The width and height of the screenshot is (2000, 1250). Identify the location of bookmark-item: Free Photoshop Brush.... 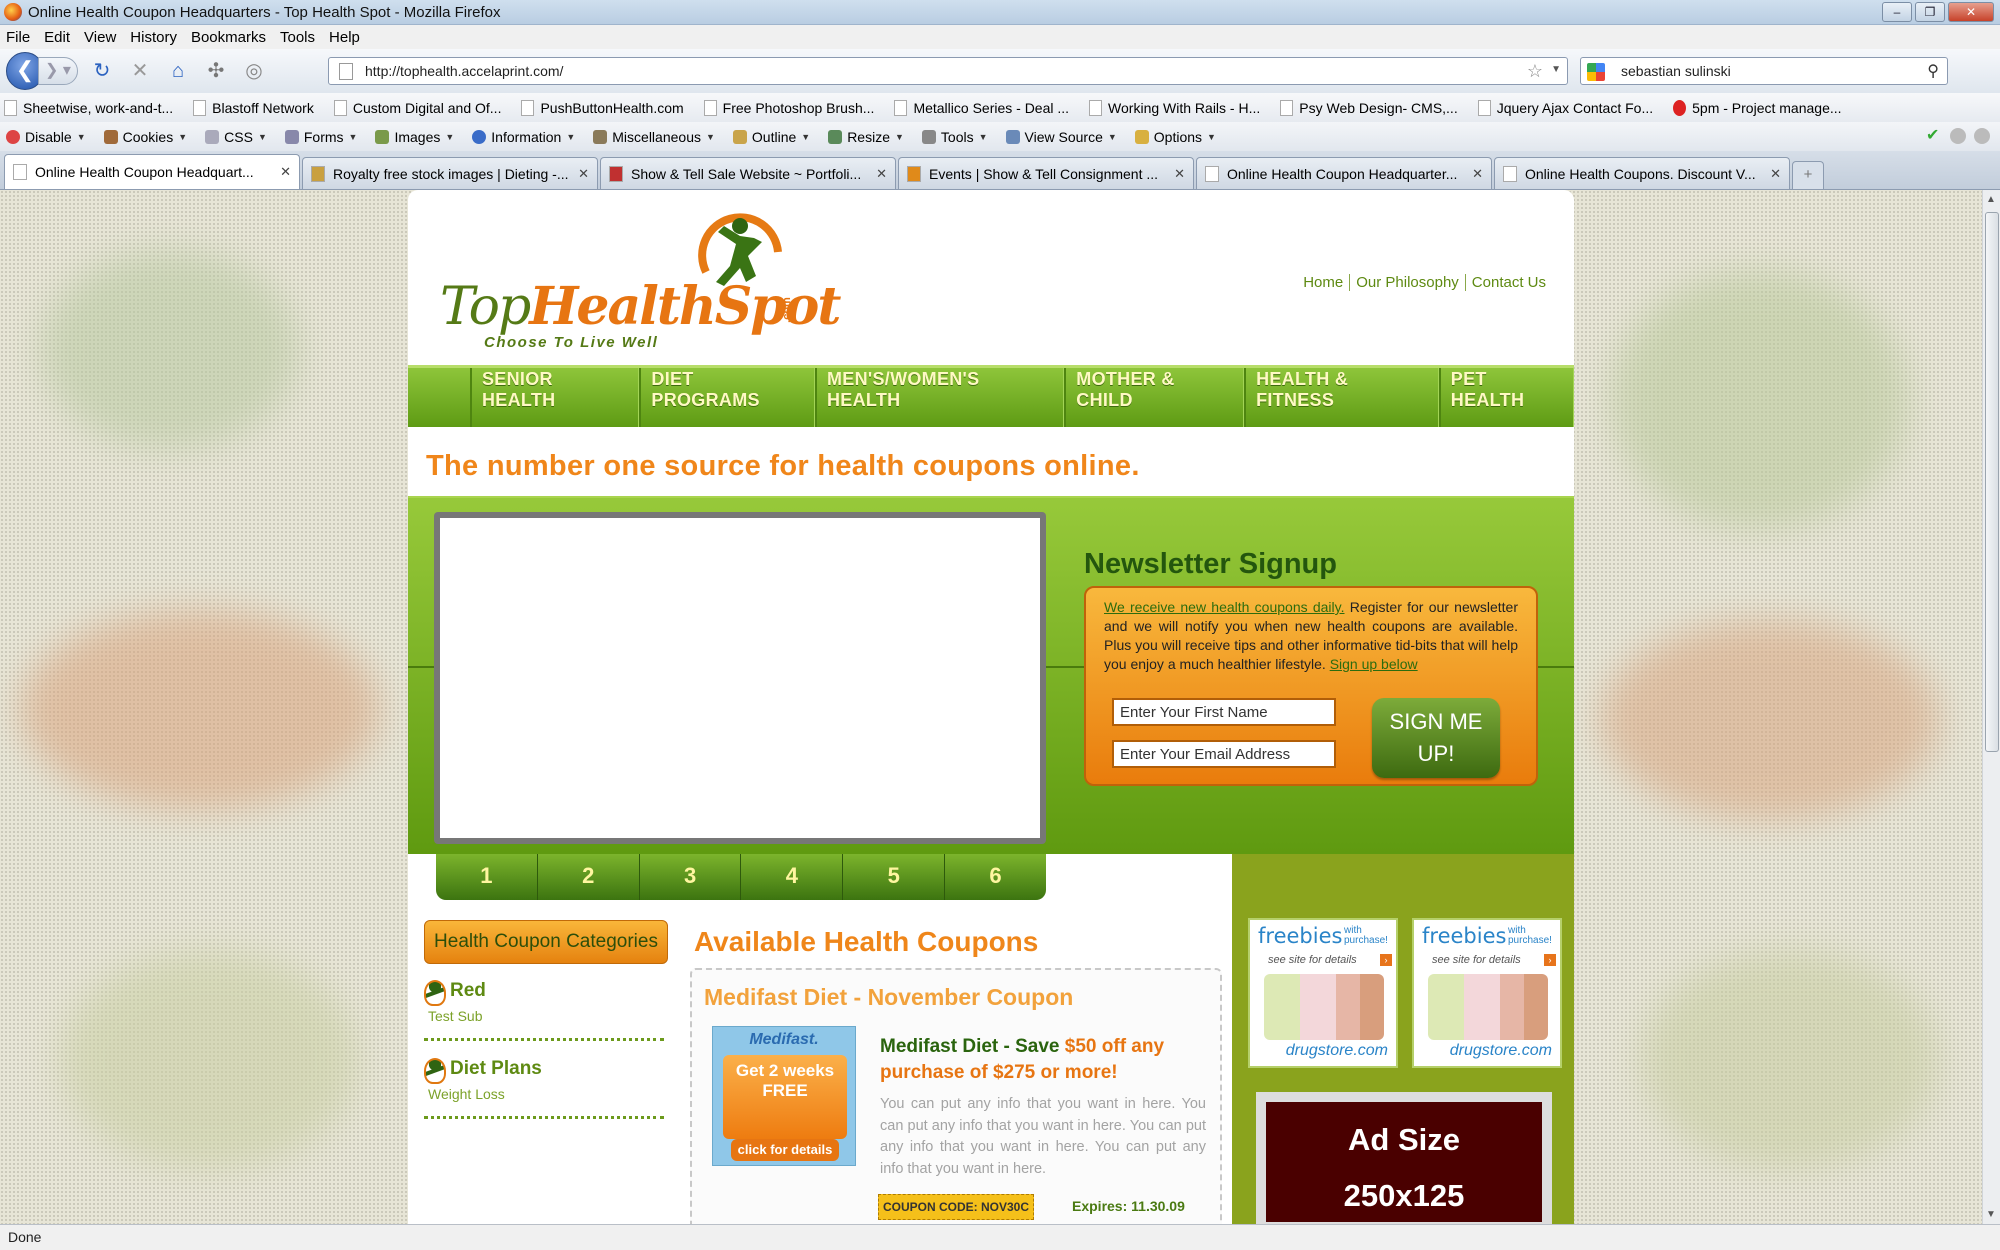
(788, 107).